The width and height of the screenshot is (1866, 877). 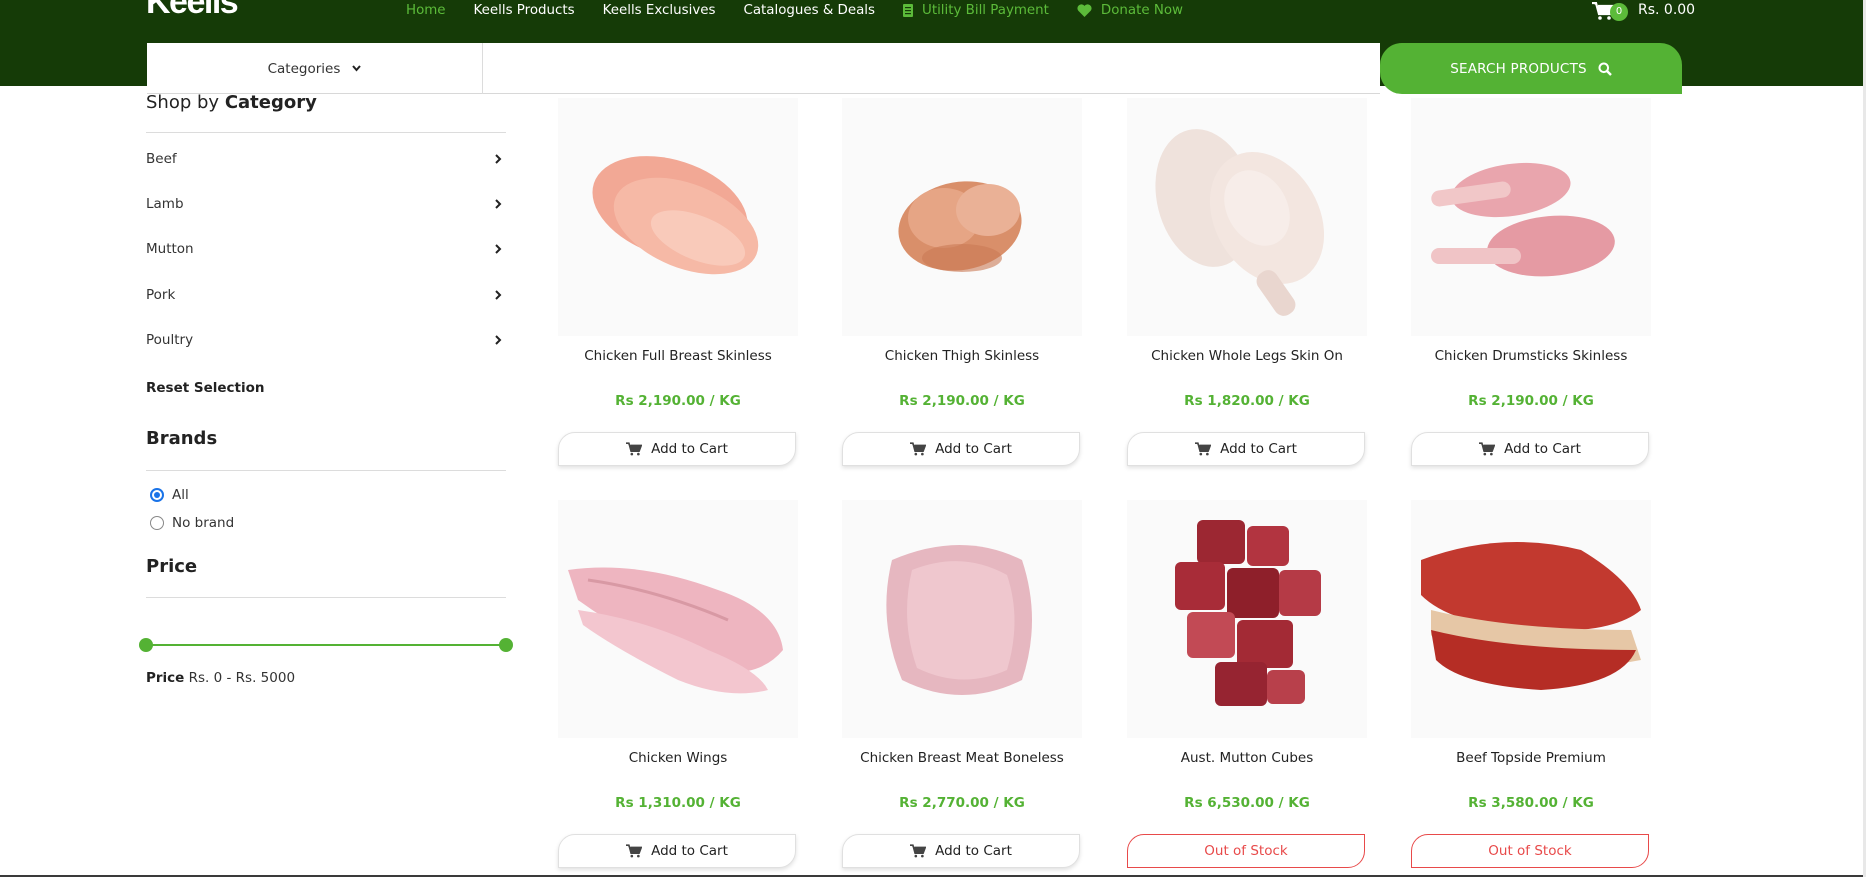 What do you see at coordinates (1247, 401) in the screenshot?
I see `product-price: Rs 1,820.00 / KG` at bounding box center [1247, 401].